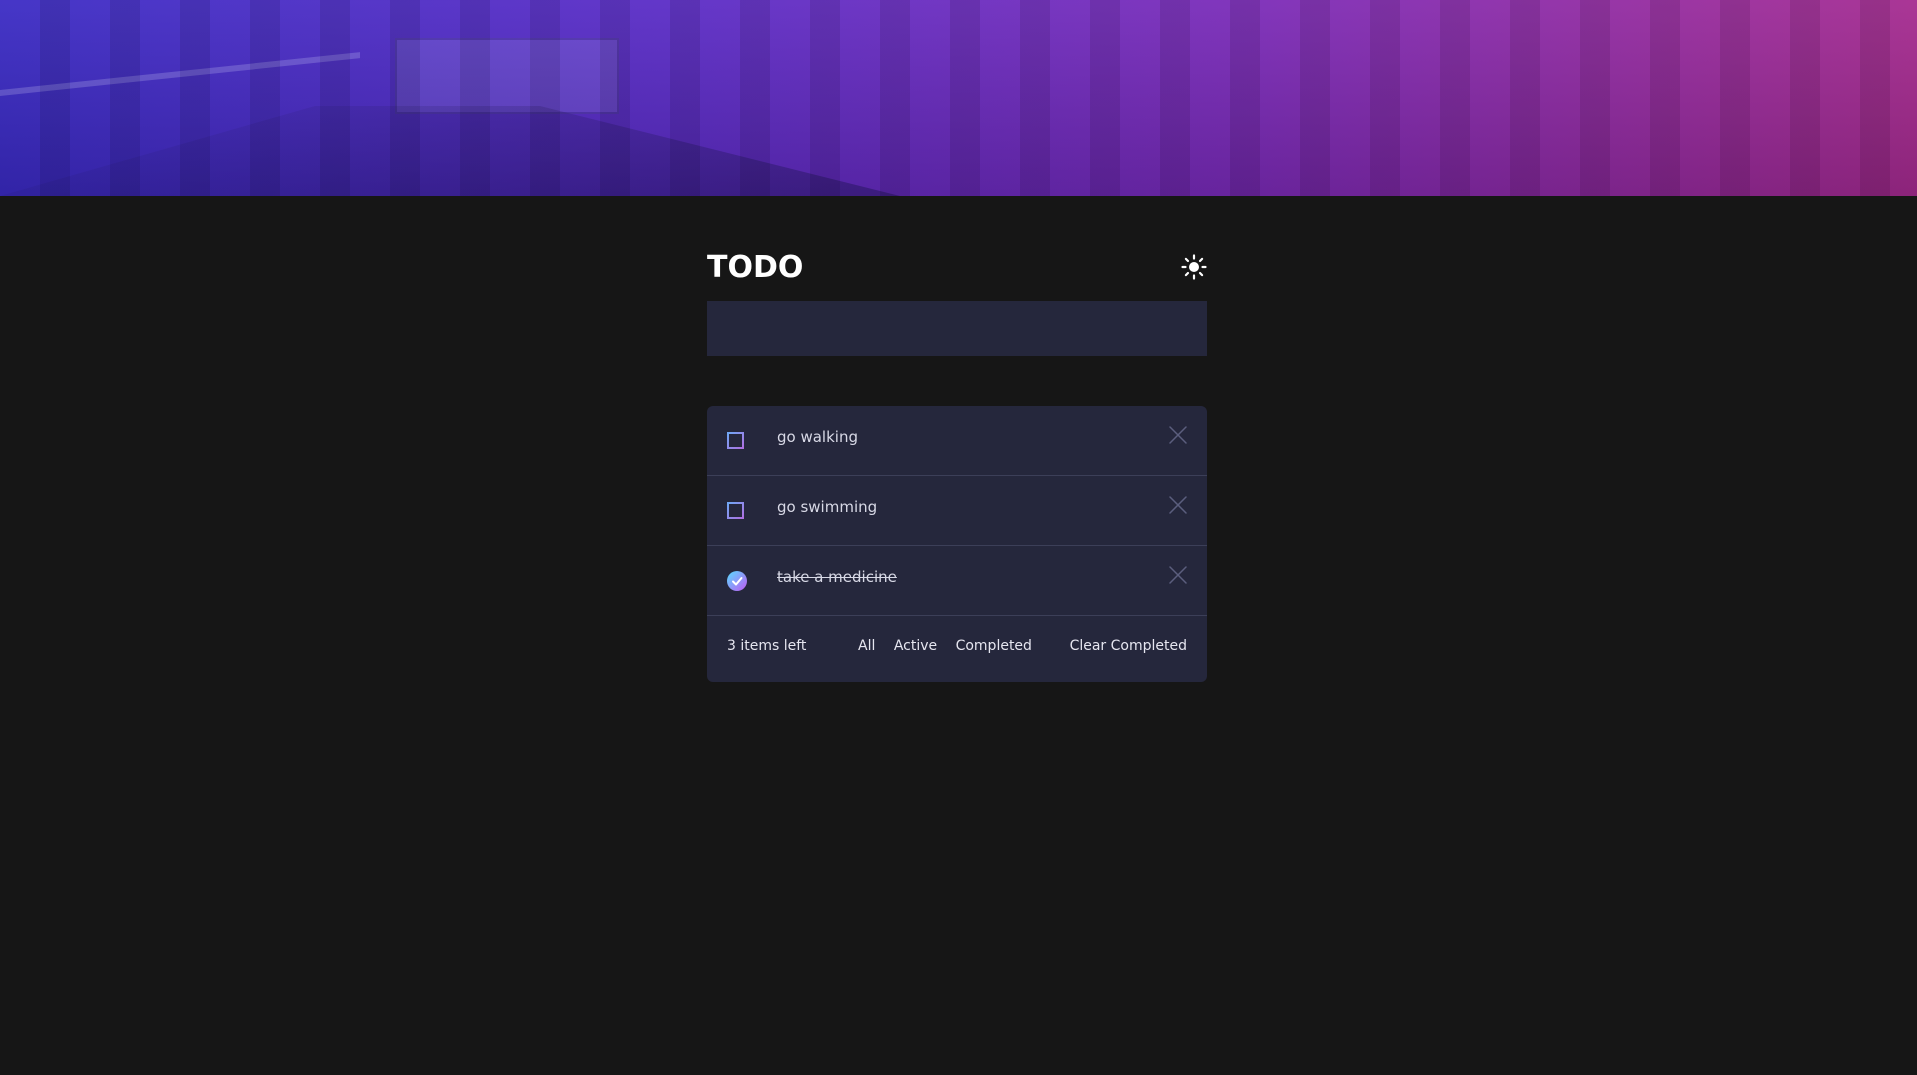 This screenshot has width=1917, height=1075. What do you see at coordinates (994, 646) in the screenshot?
I see `filter-completed: Completed` at bounding box center [994, 646].